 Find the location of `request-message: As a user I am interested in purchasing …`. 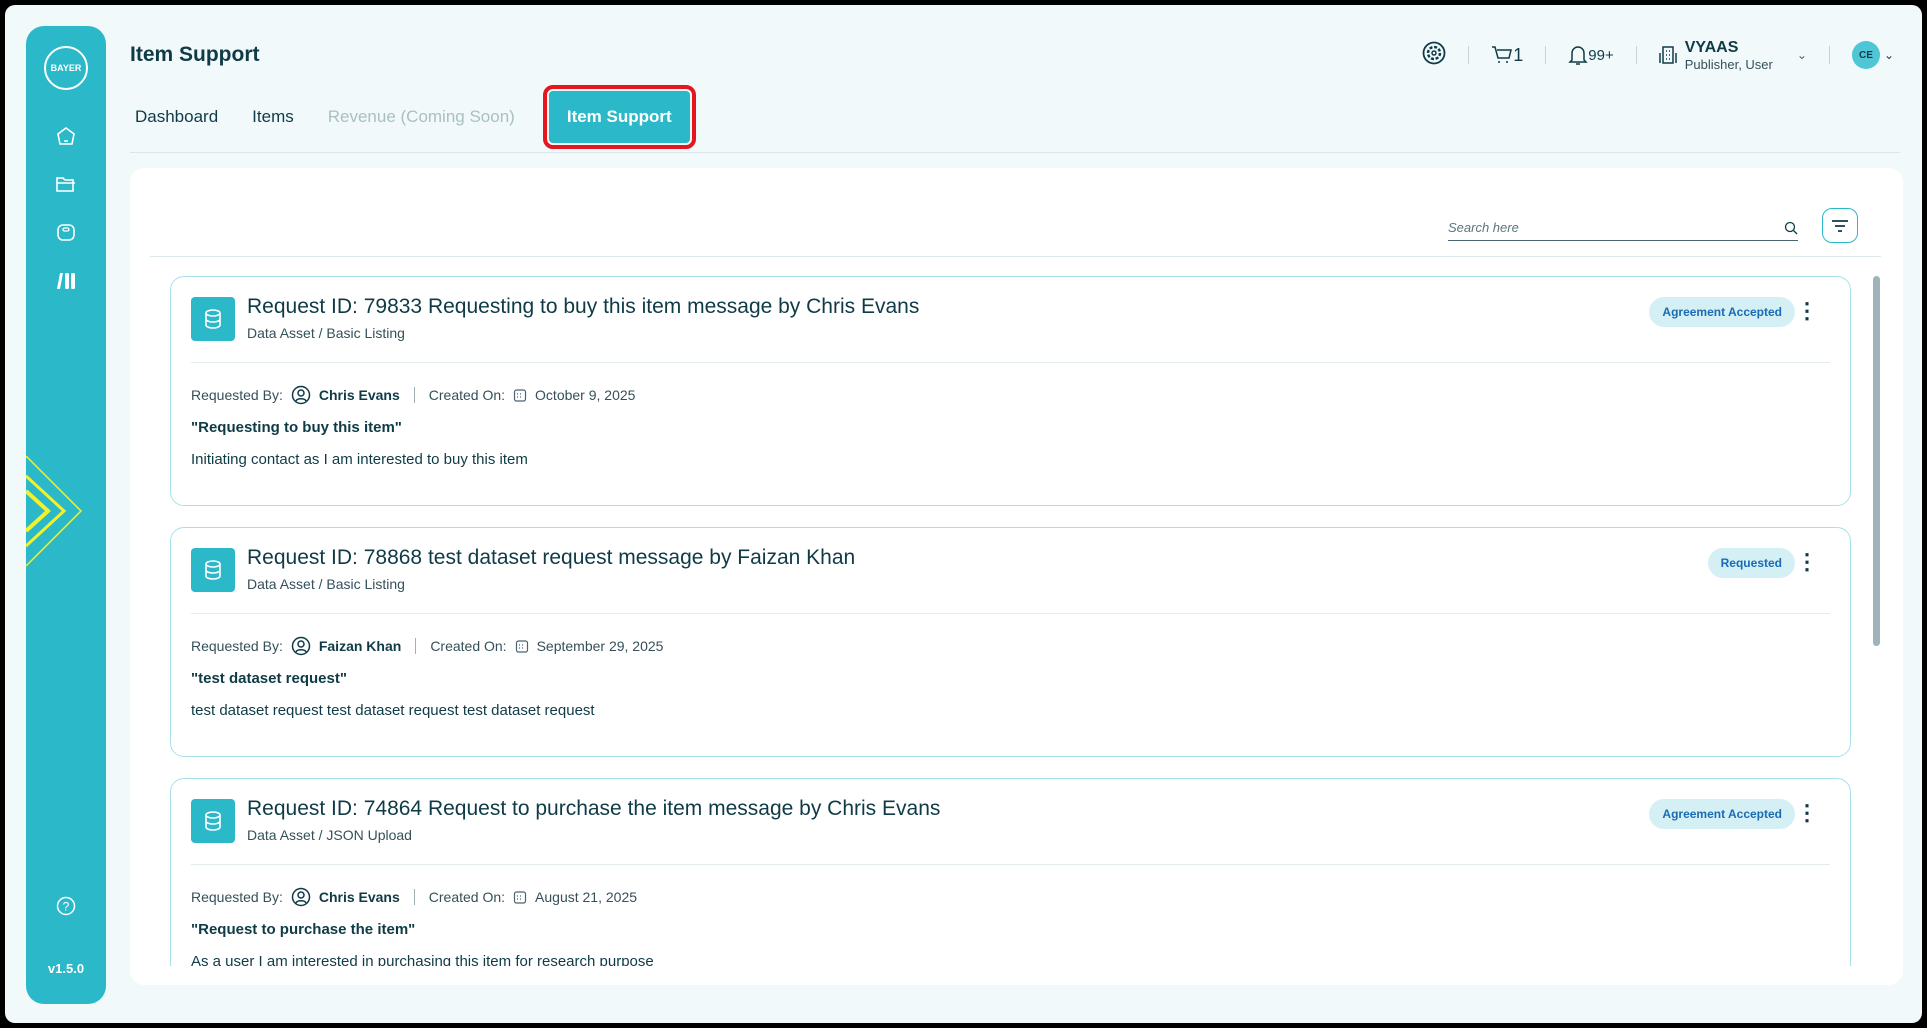

request-message: As a user I am interested in purchasing … is located at coordinates (422, 959).